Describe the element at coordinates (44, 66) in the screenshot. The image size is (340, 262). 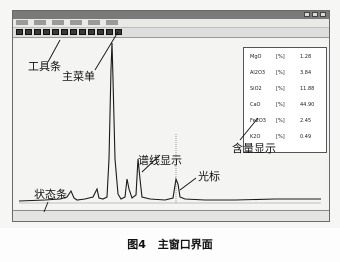
I see `toolbar-annotation: 工具条` at that location.